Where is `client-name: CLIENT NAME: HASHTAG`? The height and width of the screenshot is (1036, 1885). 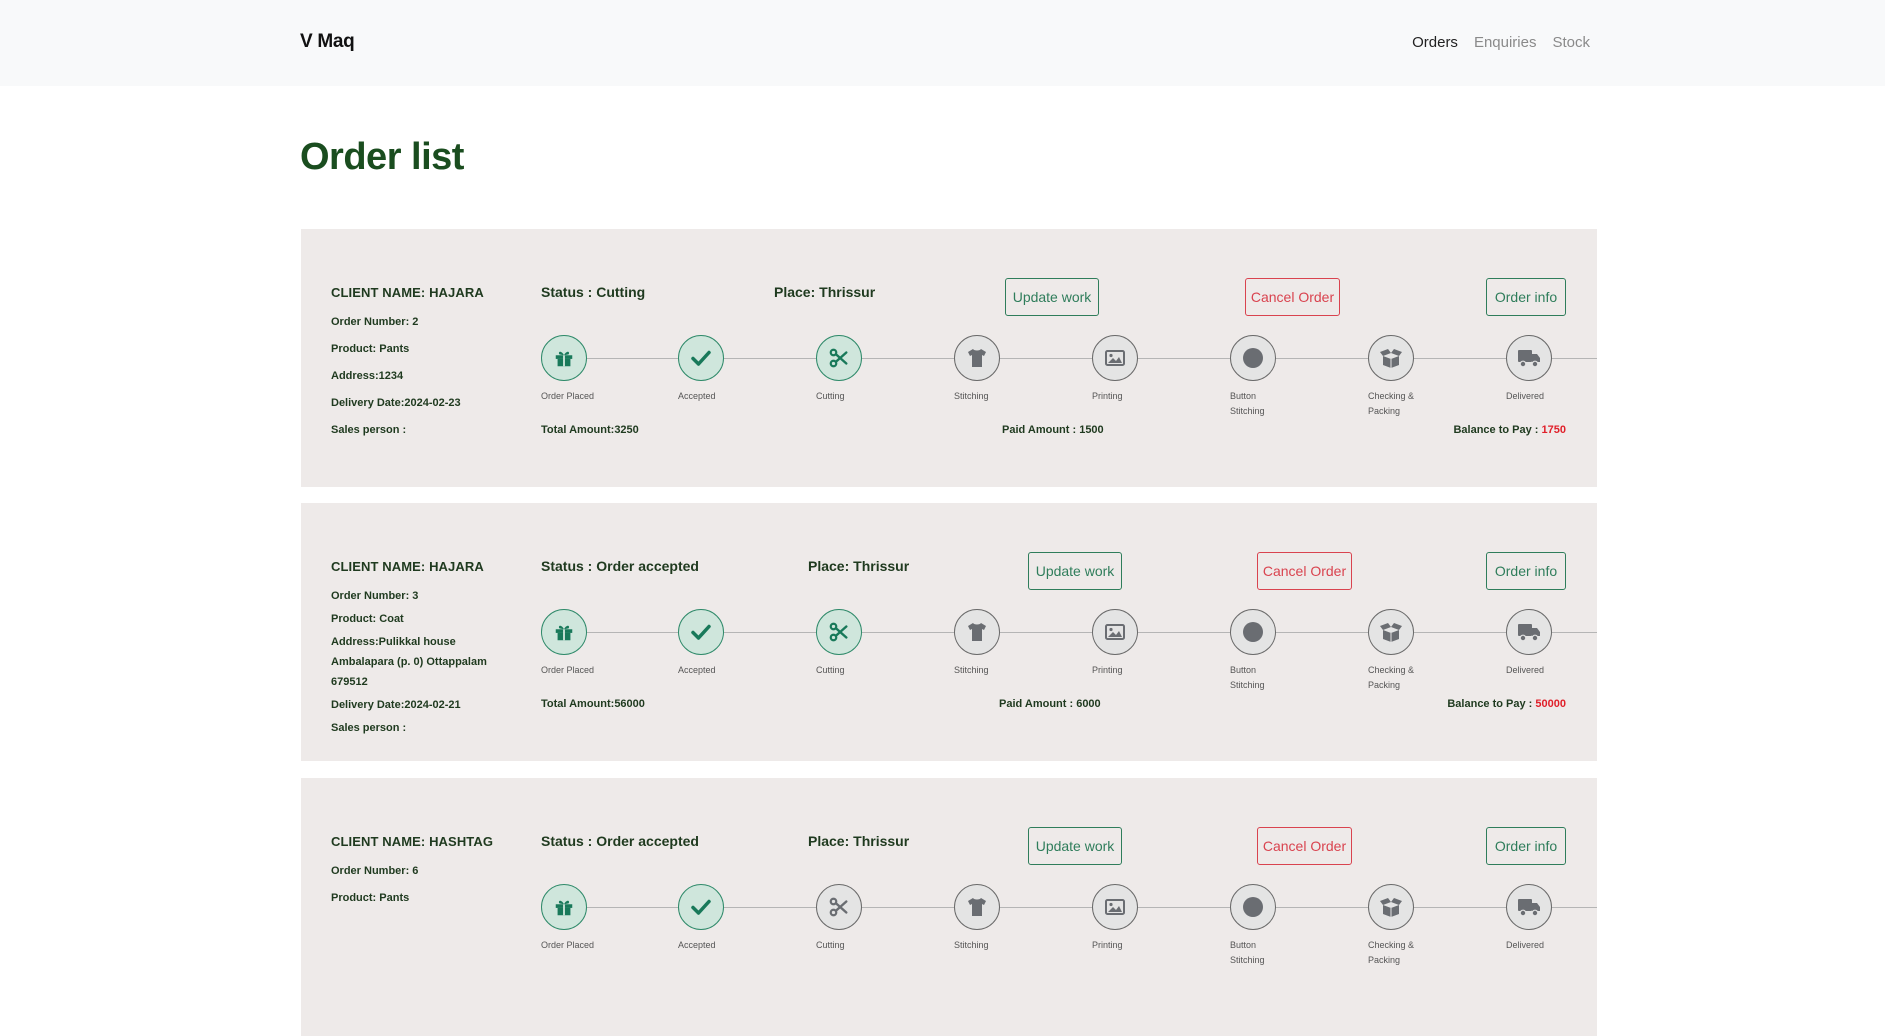
client-name: CLIENT NAME: HASHTAG is located at coordinates (412, 841).